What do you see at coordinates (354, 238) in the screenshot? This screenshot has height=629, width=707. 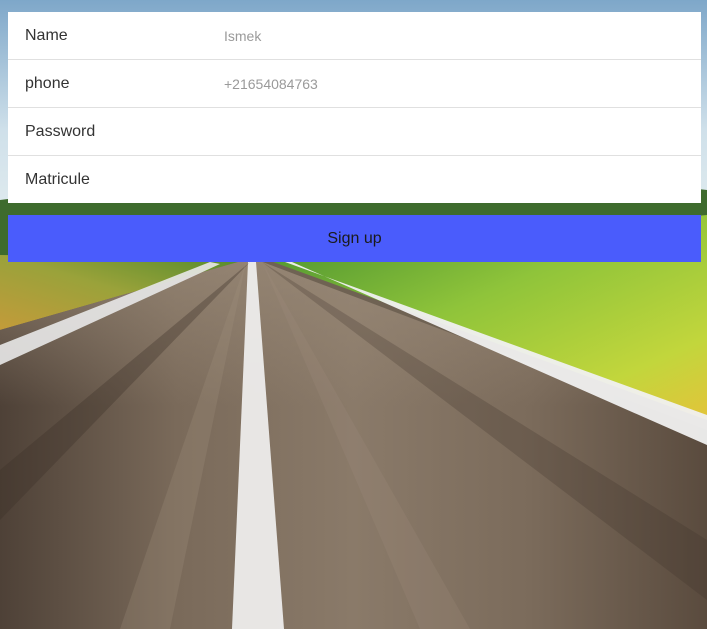 I see `sign-up-button: Sign up` at bounding box center [354, 238].